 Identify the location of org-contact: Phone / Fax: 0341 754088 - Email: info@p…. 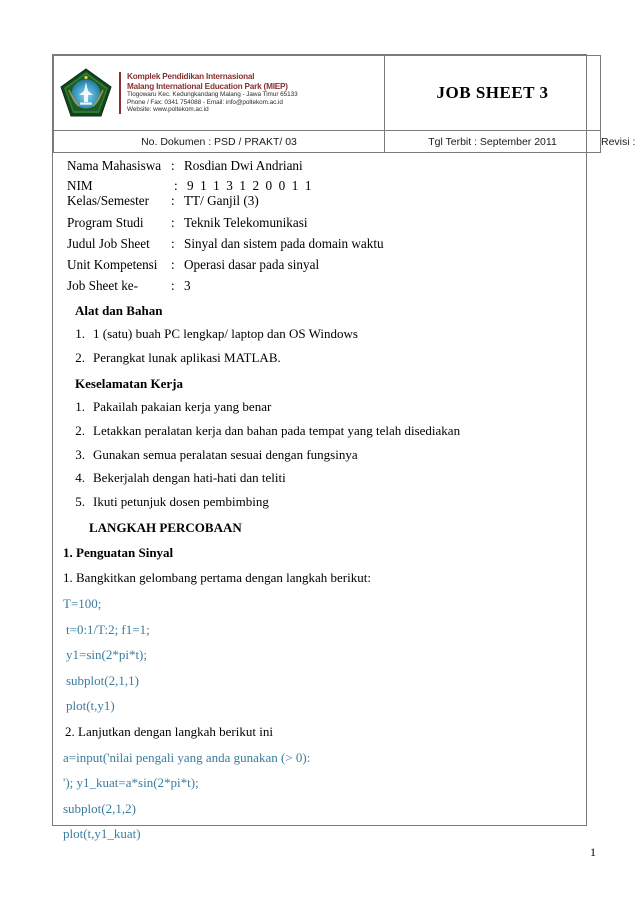
(205, 102).